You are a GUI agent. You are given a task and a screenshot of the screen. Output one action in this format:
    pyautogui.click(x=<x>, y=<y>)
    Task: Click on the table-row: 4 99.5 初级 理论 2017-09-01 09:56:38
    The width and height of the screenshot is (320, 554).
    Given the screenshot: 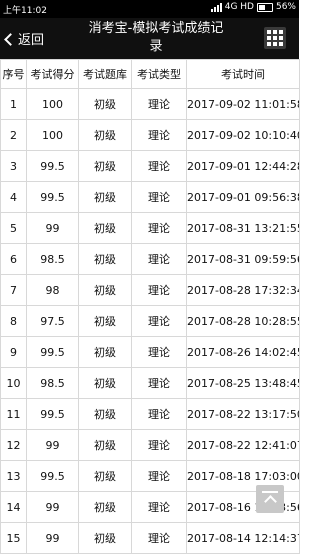 What is the action you would take?
    pyautogui.click(x=150, y=197)
    